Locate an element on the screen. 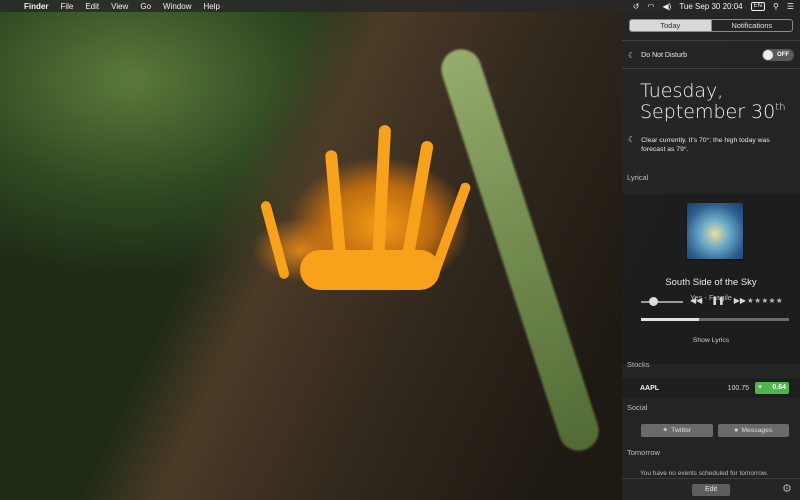 This screenshot has width=800, height=500. stock-change-value: 0.64 is located at coordinates (779, 387).